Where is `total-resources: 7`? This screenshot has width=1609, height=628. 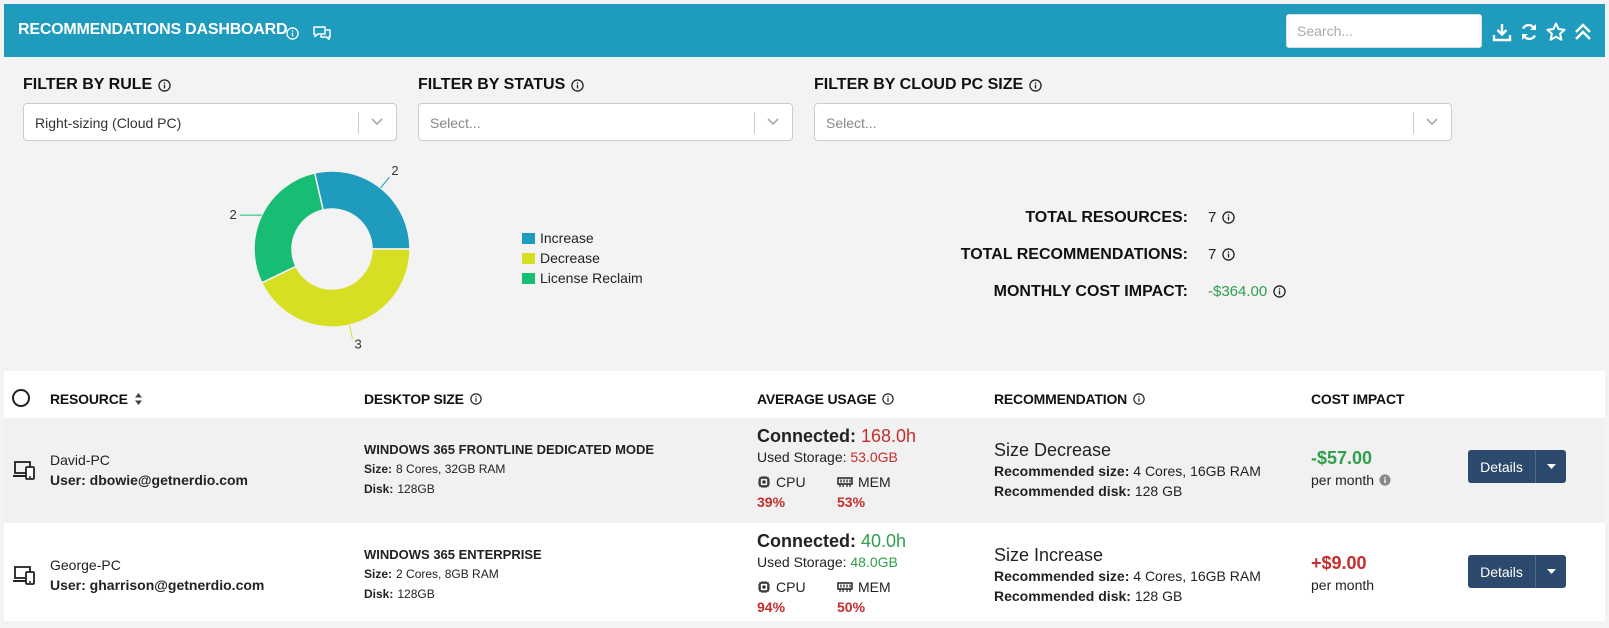 total-resources: 7 is located at coordinates (1222, 217).